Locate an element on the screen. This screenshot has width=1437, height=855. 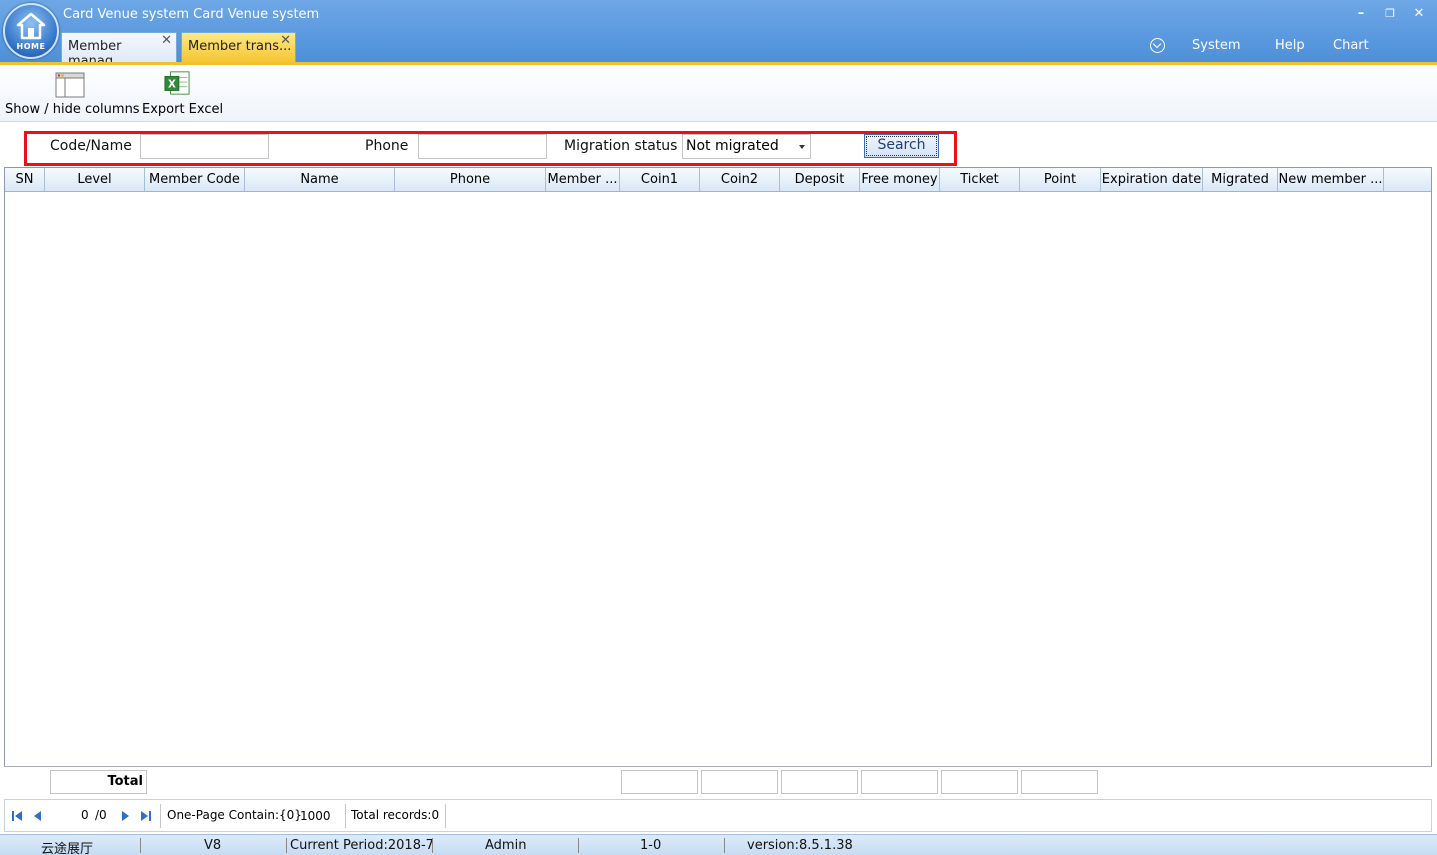
total-free-money is located at coordinates (899, 782).